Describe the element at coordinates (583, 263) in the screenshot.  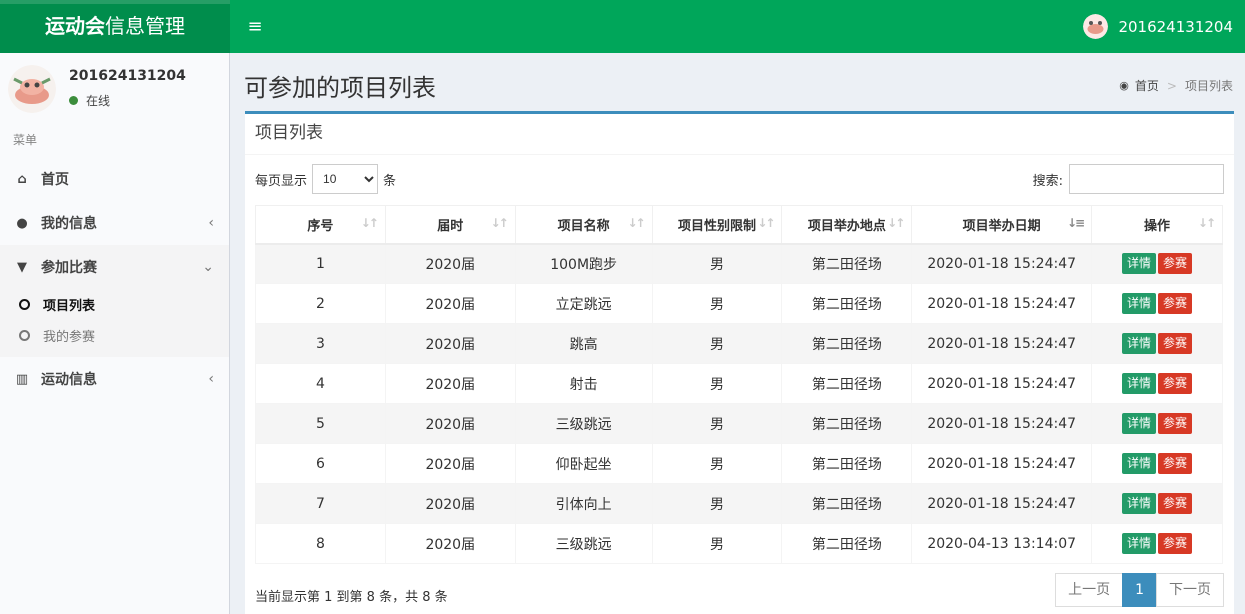
I see `table-cell: 100M跑步` at that location.